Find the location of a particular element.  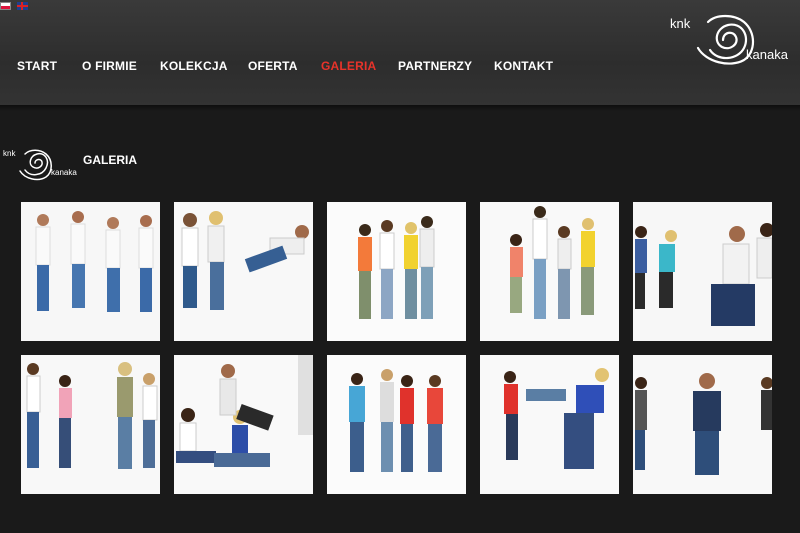

nav-item-start: START is located at coordinates (37, 66).